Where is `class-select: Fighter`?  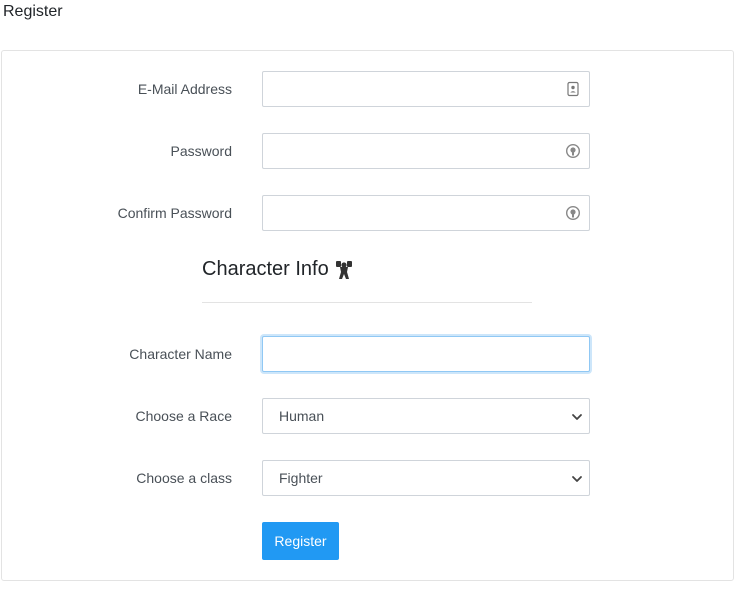
class-select: Fighter is located at coordinates (426, 478).